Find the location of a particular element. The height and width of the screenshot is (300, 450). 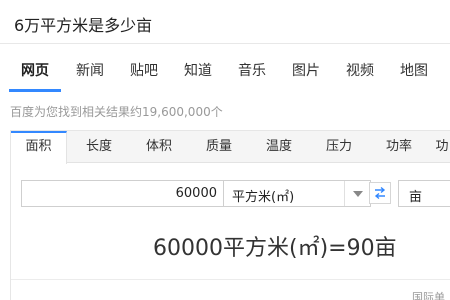

search-bar: 6万平方米是多少亩 is located at coordinates (225, 22).